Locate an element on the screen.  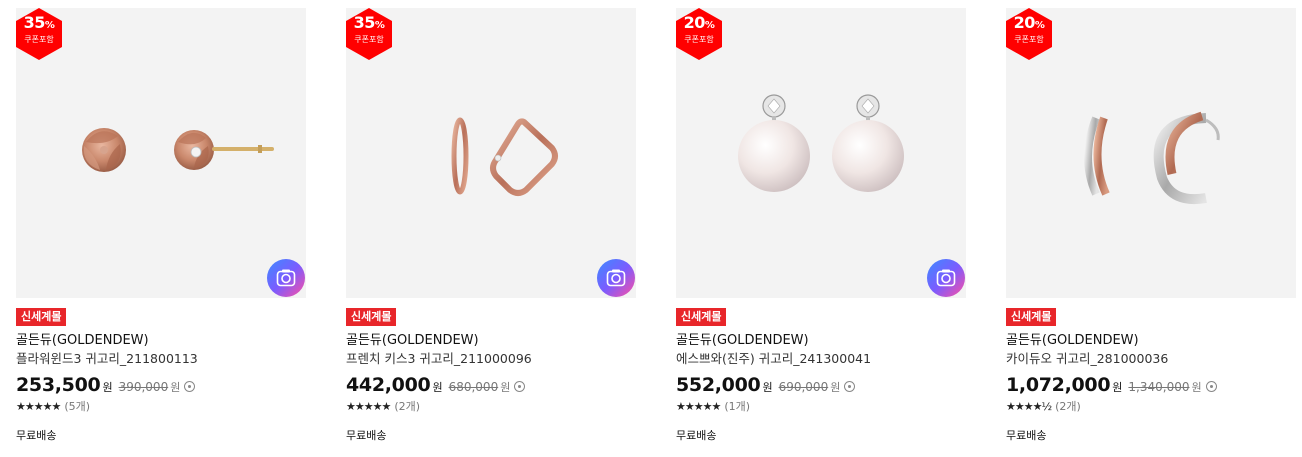
price-row: 442,000 원 680,000 원 is located at coordinates (491, 385).